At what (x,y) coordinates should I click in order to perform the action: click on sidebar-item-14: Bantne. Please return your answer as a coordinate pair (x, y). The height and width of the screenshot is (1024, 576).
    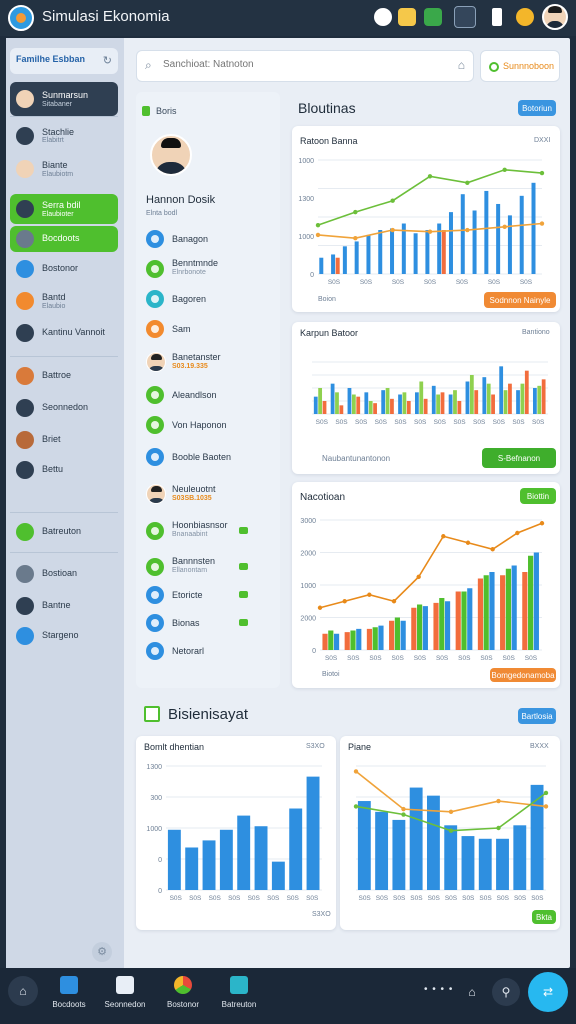
    Looking at the image, I should click on (64, 606).